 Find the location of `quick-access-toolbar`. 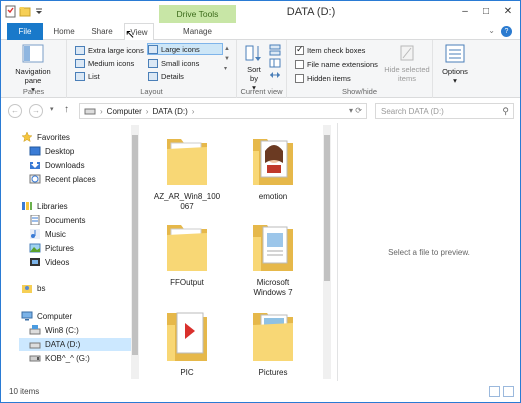

quick-access-toolbar is located at coordinates (25, 11).